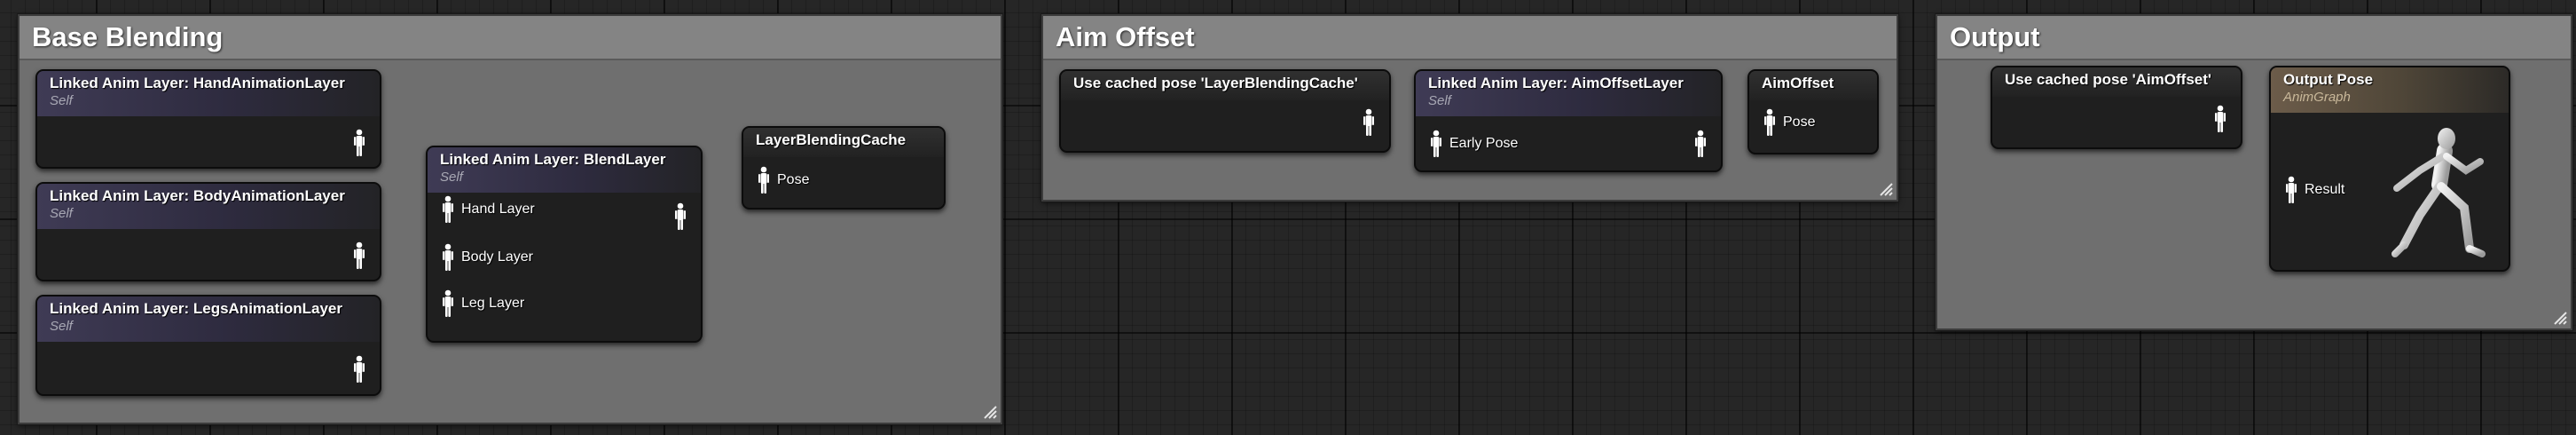 The height and width of the screenshot is (435, 2576). I want to click on node-use-cached-layer-blending: Use cached pose 'LayerBlendingCache', so click(1225, 111).